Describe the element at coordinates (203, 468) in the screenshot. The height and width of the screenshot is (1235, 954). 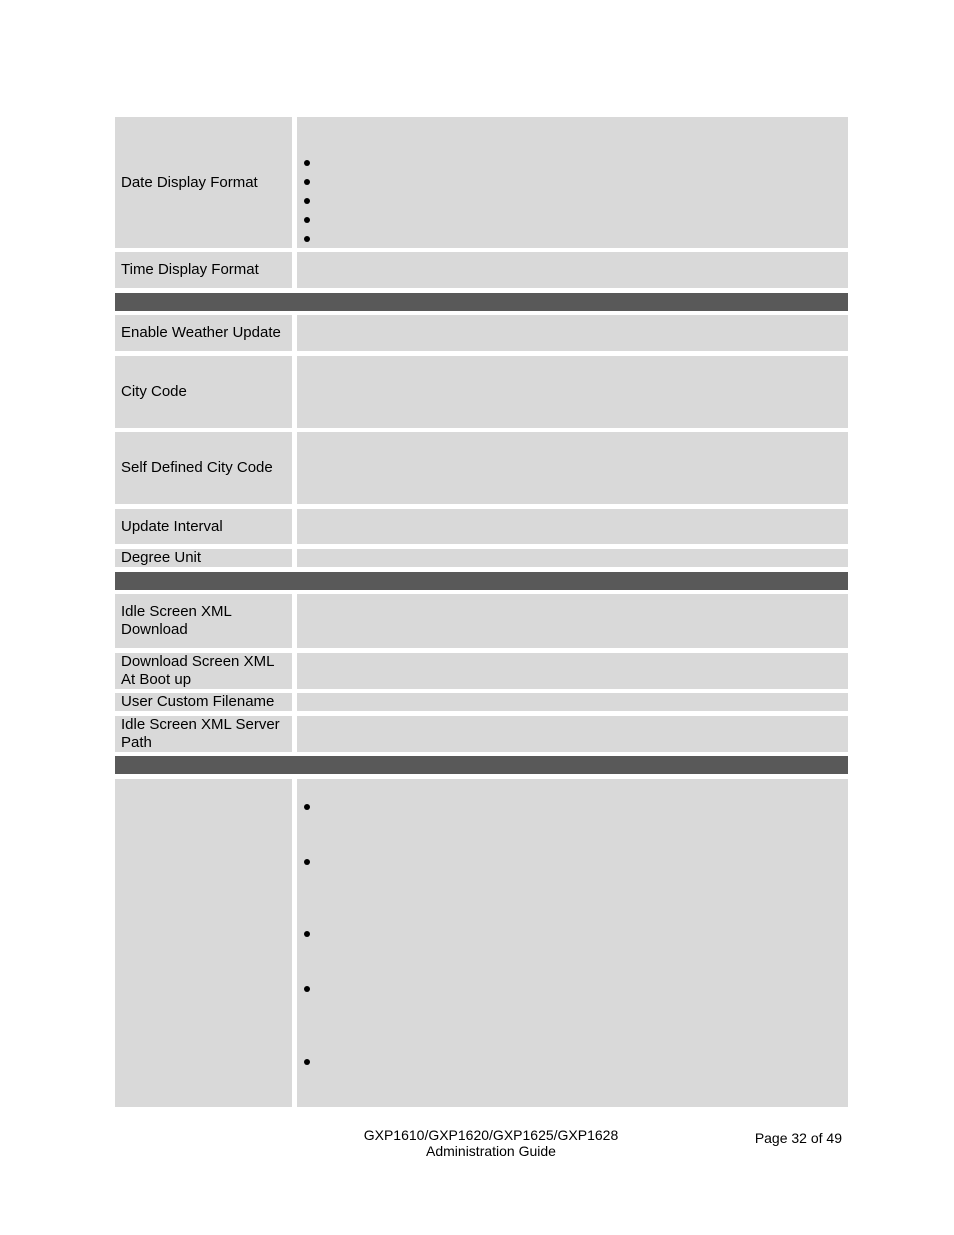
I see `row-label: Self Defined City Code` at that location.